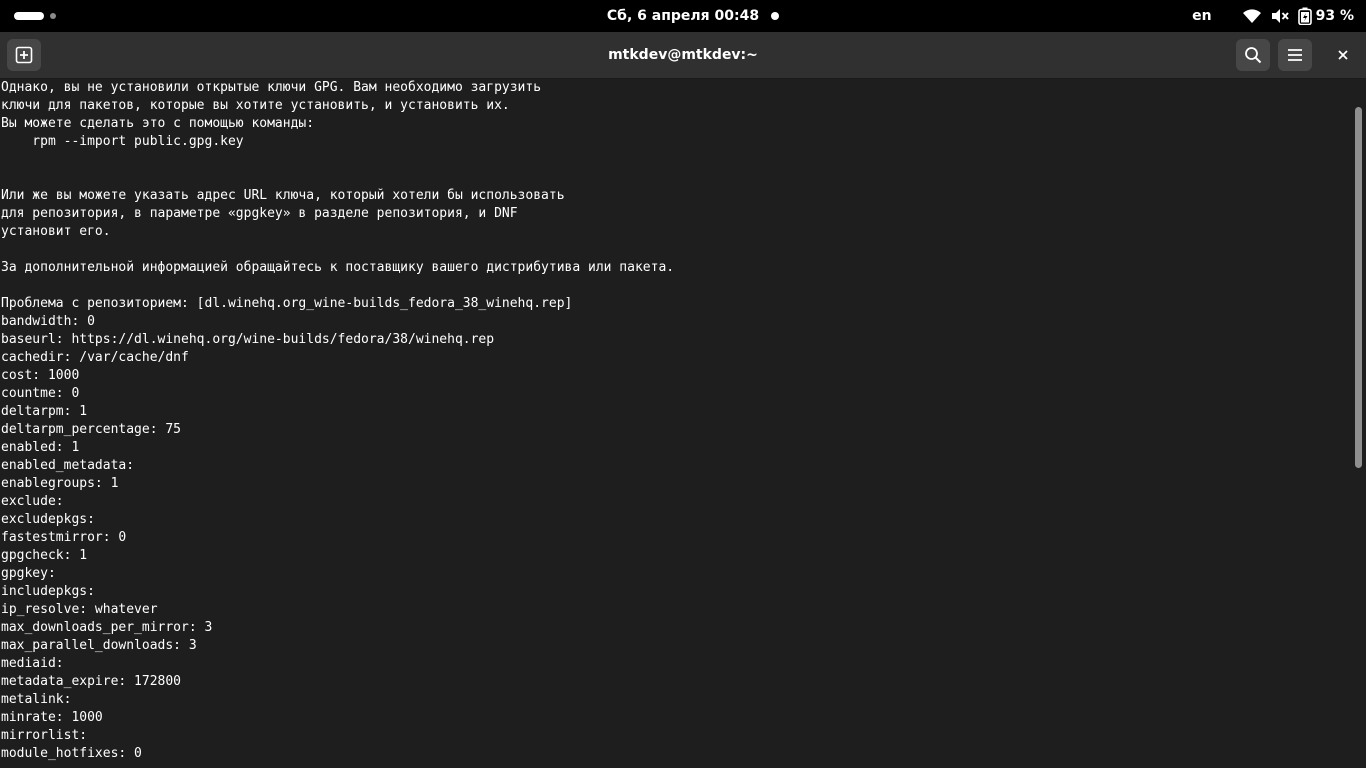 The width and height of the screenshot is (1366, 768). I want to click on close-icon, so click(1343, 55).